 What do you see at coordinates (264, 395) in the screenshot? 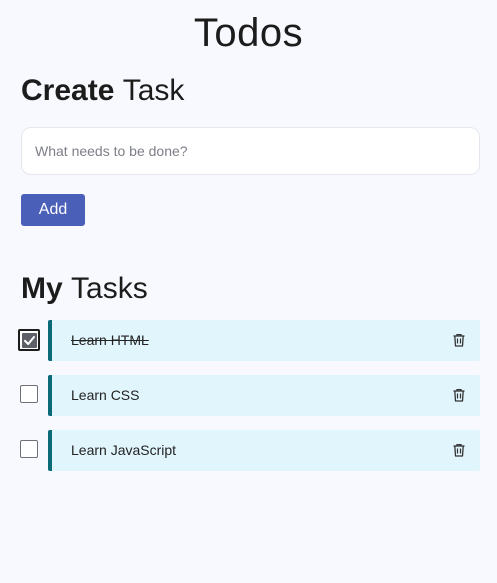
I see `task-card: Learn CSS` at bounding box center [264, 395].